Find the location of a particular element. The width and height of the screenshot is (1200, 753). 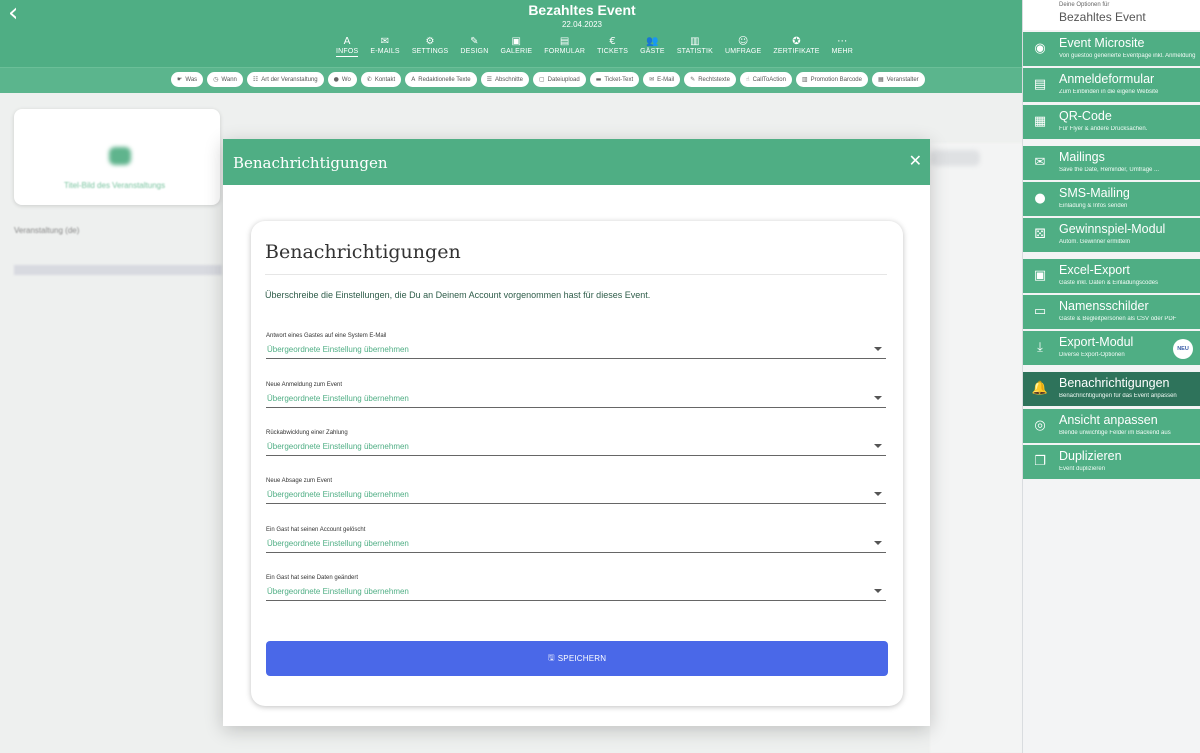

option-qr-code: ▦ QR-Code Für Flyer & andere Drucksachen. is located at coordinates (1111, 122).